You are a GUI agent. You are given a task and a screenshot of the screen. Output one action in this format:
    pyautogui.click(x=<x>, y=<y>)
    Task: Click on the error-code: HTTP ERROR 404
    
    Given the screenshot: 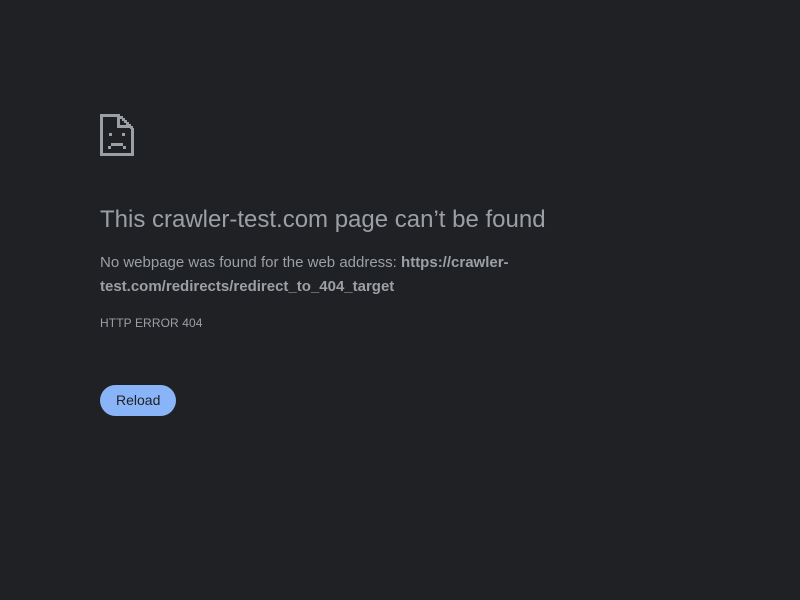 What is the action you would take?
    pyautogui.click(x=151, y=323)
    